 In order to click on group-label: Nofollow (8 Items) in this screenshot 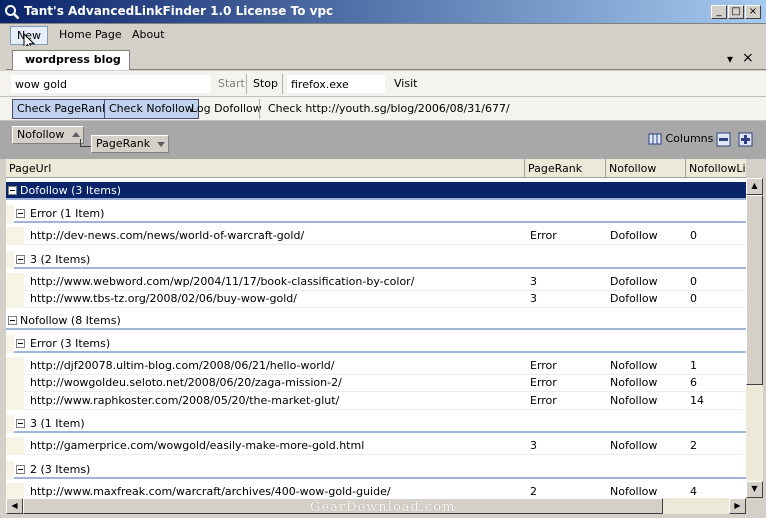, I will do `click(70, 320)`.